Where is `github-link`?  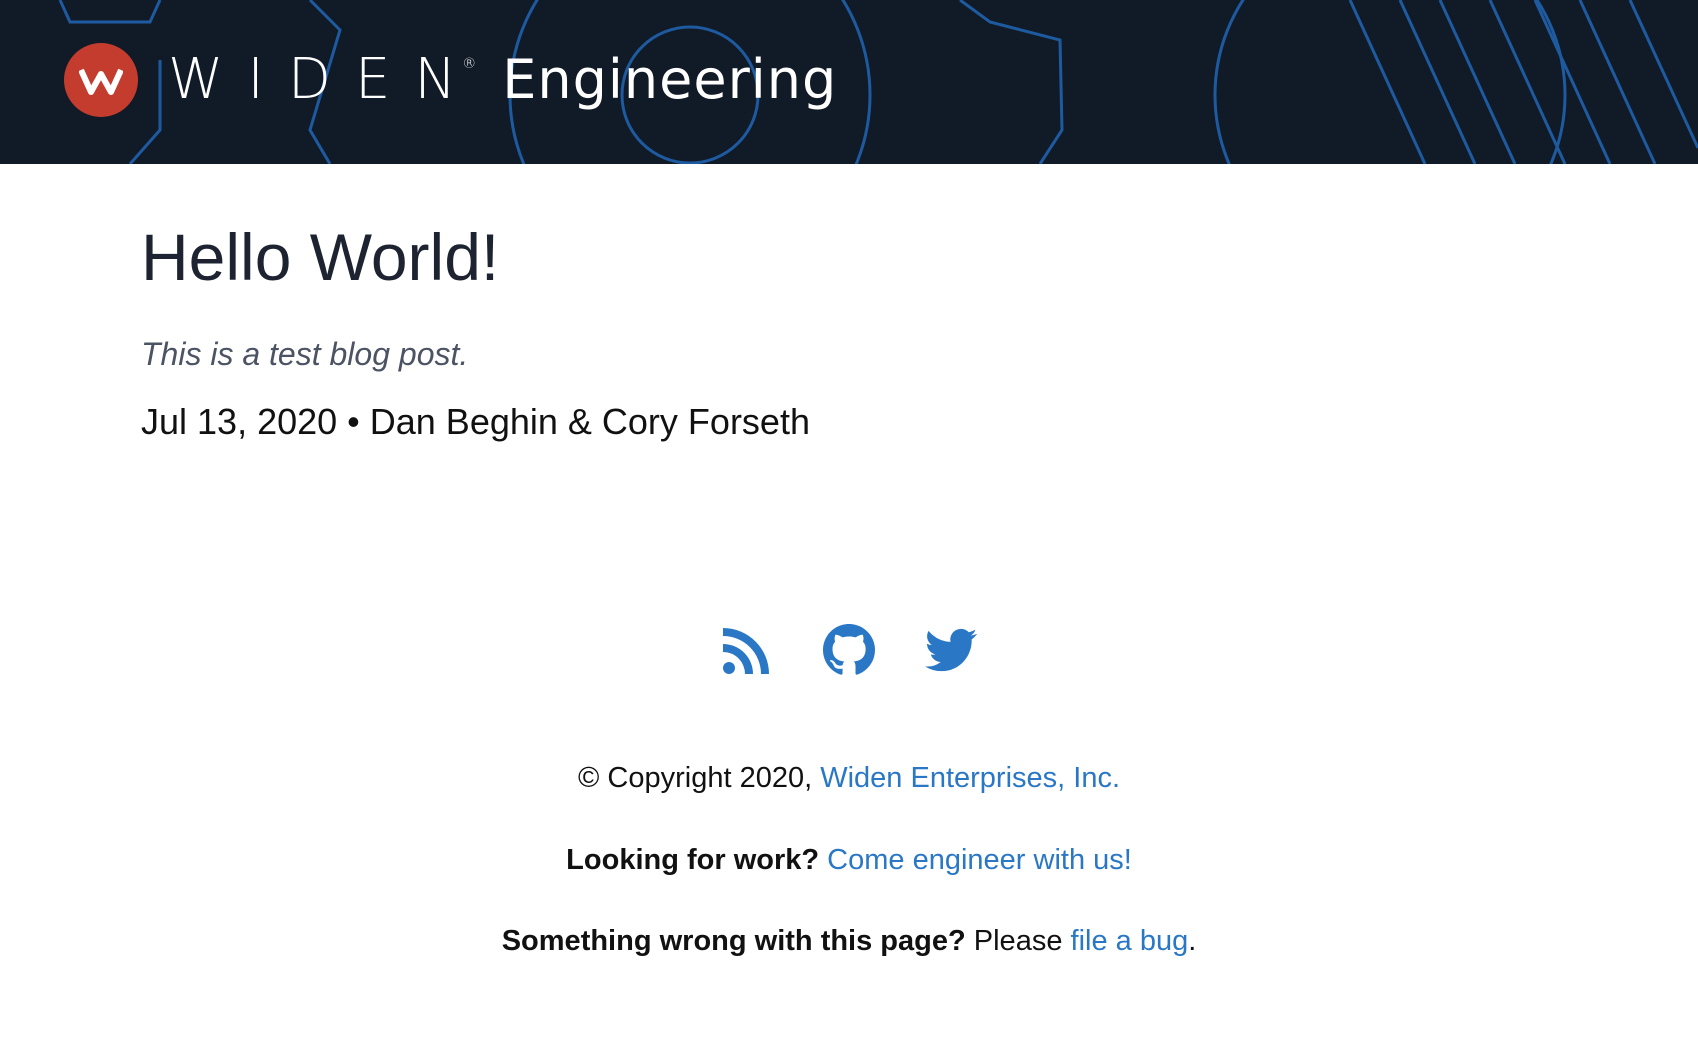 github-link is located at coordinates (849, 650).